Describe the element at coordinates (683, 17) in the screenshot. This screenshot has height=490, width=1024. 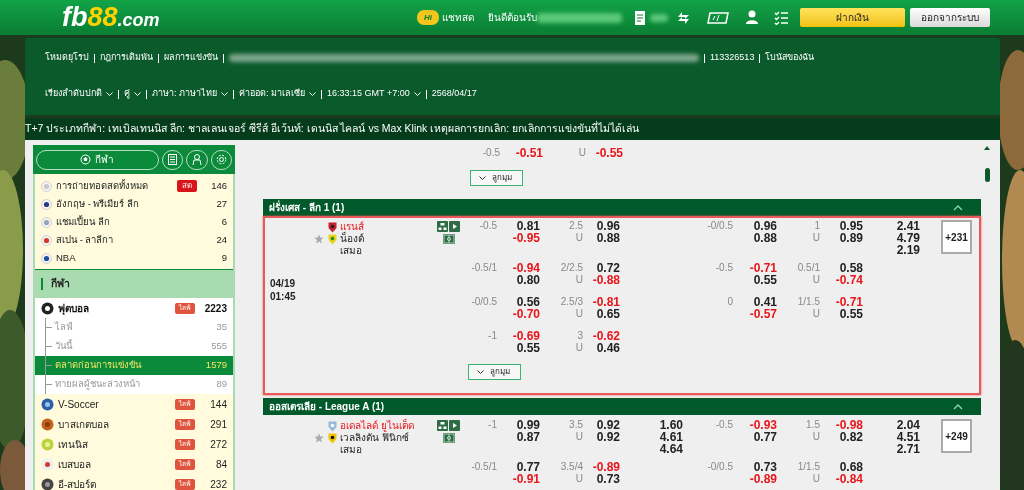
I see `refresh-icon` at that location.